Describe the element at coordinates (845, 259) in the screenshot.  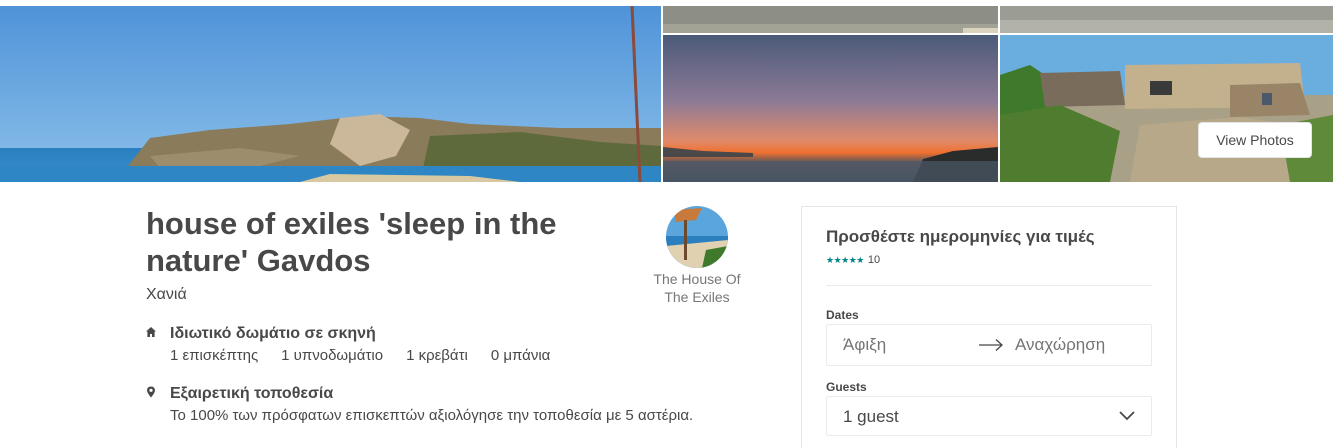
I see `star-rating: ★★★★★` at that location.